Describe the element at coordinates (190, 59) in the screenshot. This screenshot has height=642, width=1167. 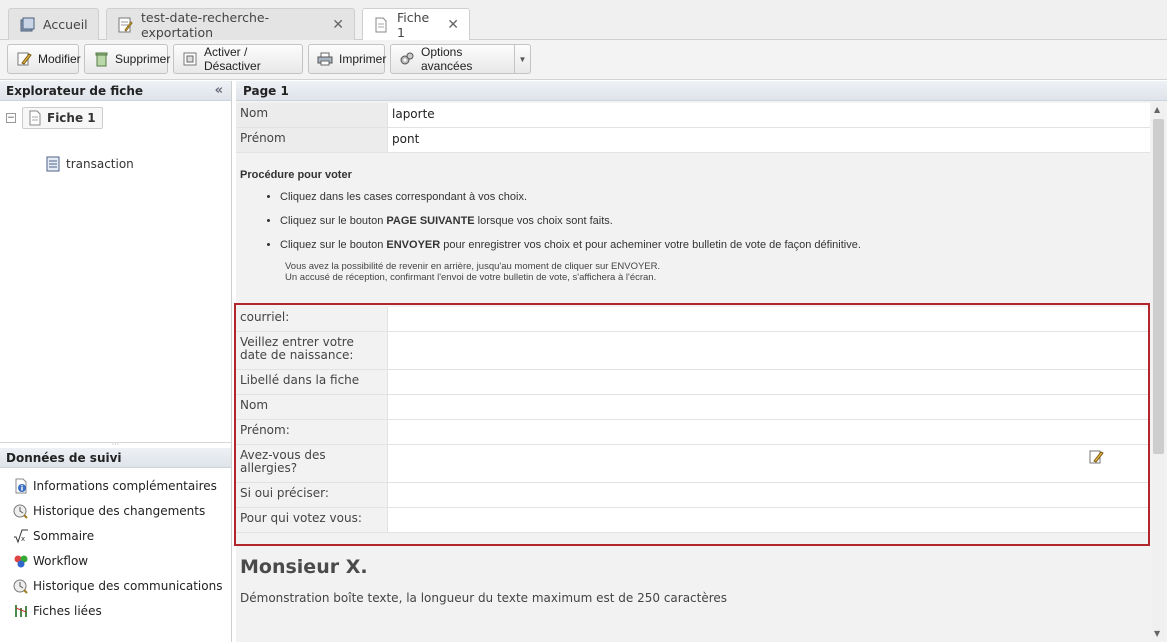
I see `toggle-icon` at that location.